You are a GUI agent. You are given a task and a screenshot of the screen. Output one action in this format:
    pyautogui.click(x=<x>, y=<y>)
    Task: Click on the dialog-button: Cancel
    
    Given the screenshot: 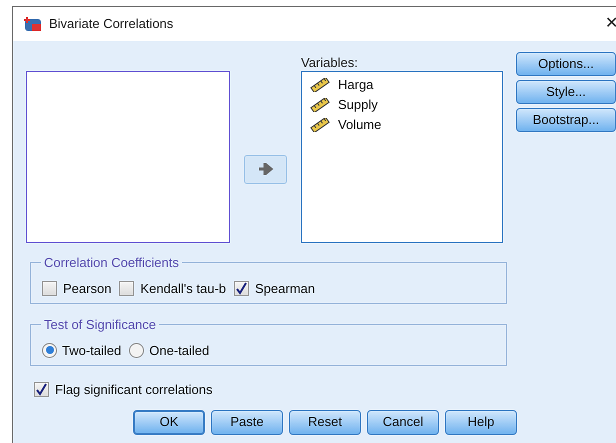 What is the action you would take?
    pyautogui.click(x=403, y=422)
    